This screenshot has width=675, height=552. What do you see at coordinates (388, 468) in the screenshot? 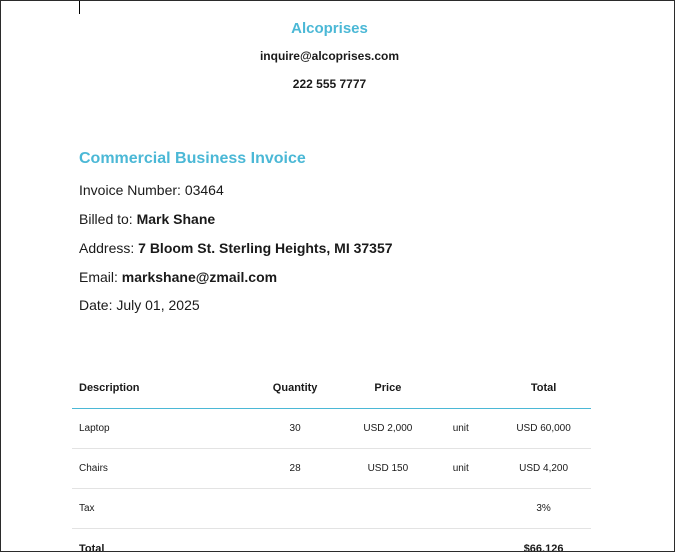
I see `cell-price: USD 150` at bounding box center [388, 468].